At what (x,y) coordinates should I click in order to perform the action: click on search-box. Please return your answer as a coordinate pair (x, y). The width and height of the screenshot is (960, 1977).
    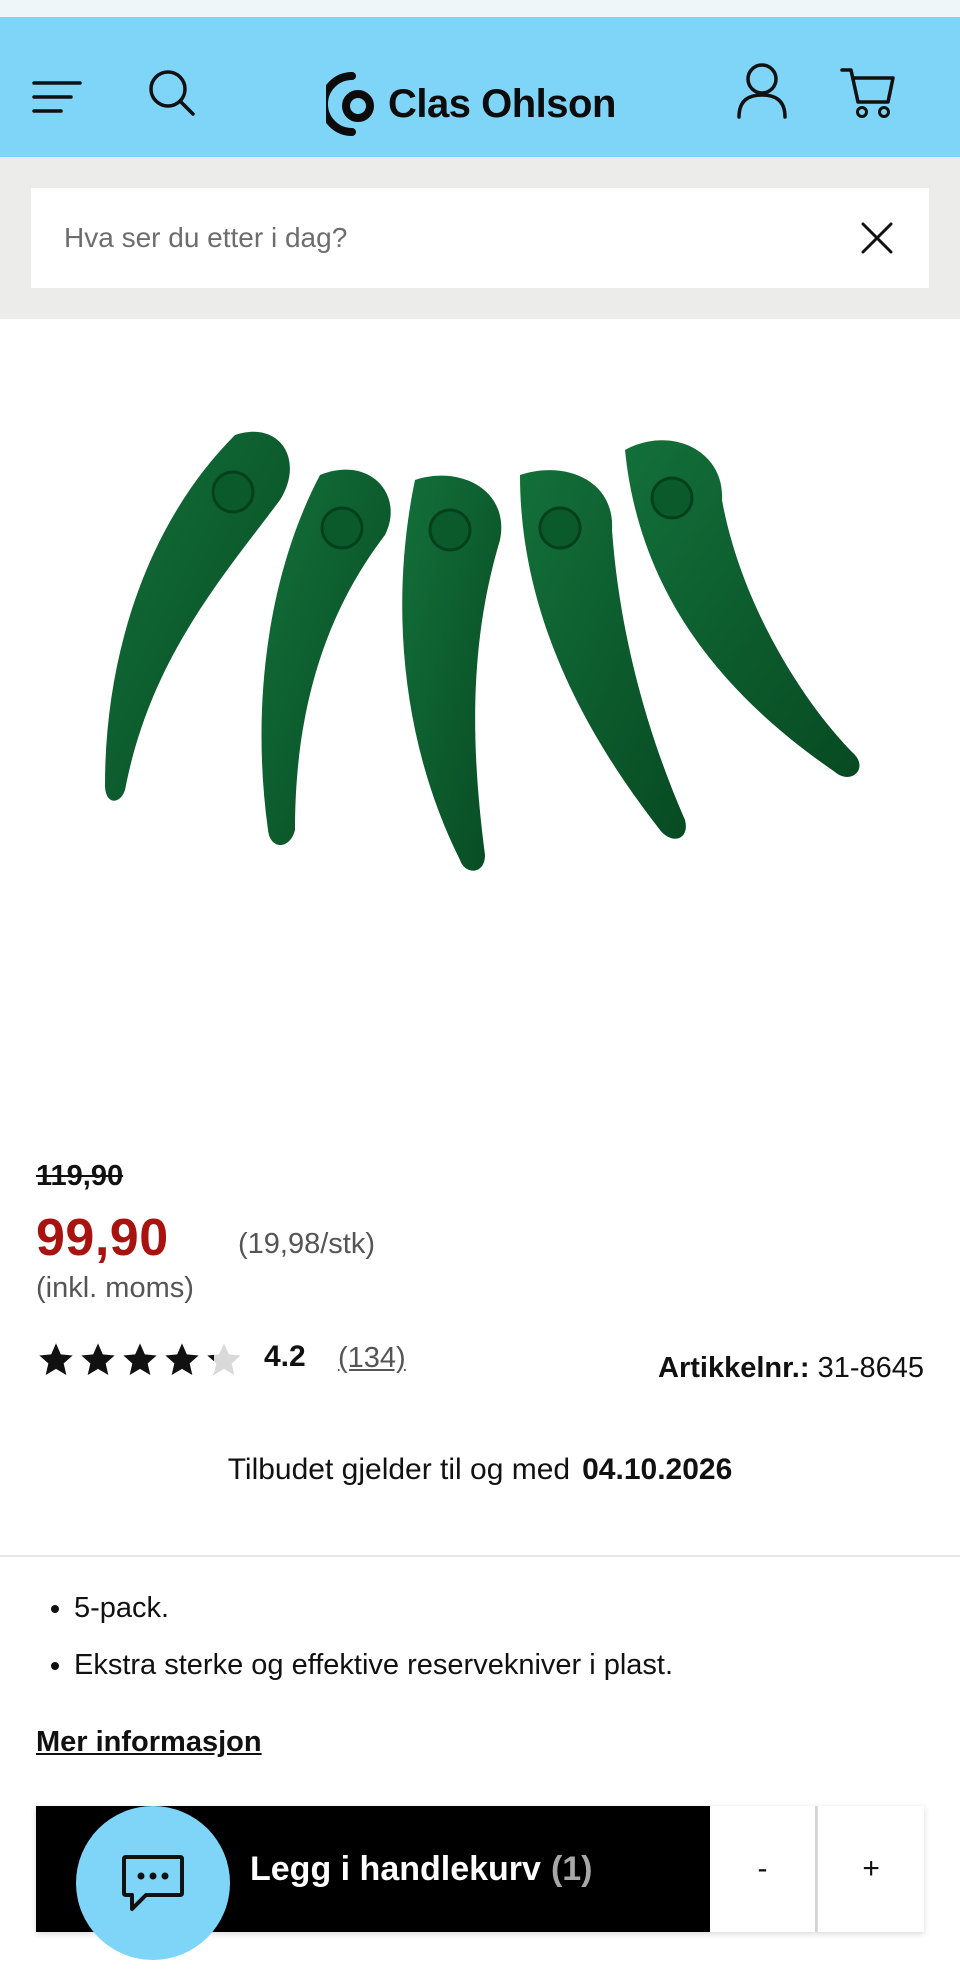
    Looking at the image, I should click on (480, 238).